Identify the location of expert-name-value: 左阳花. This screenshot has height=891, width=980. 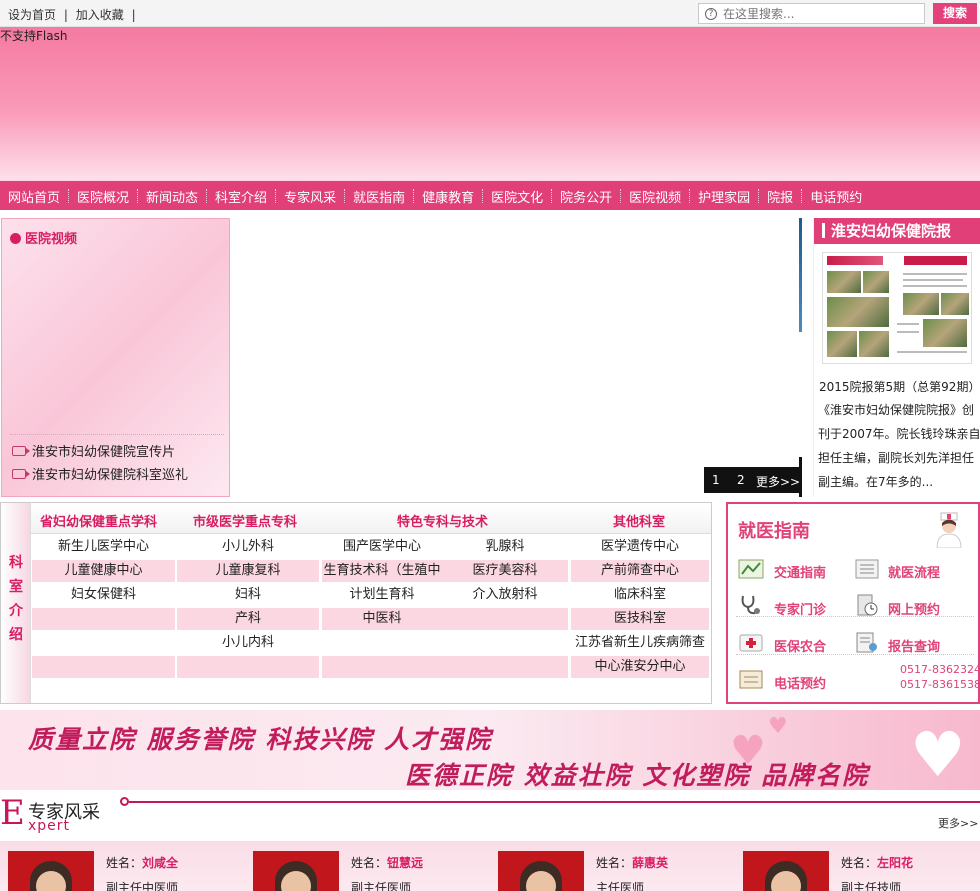
(895, 863).